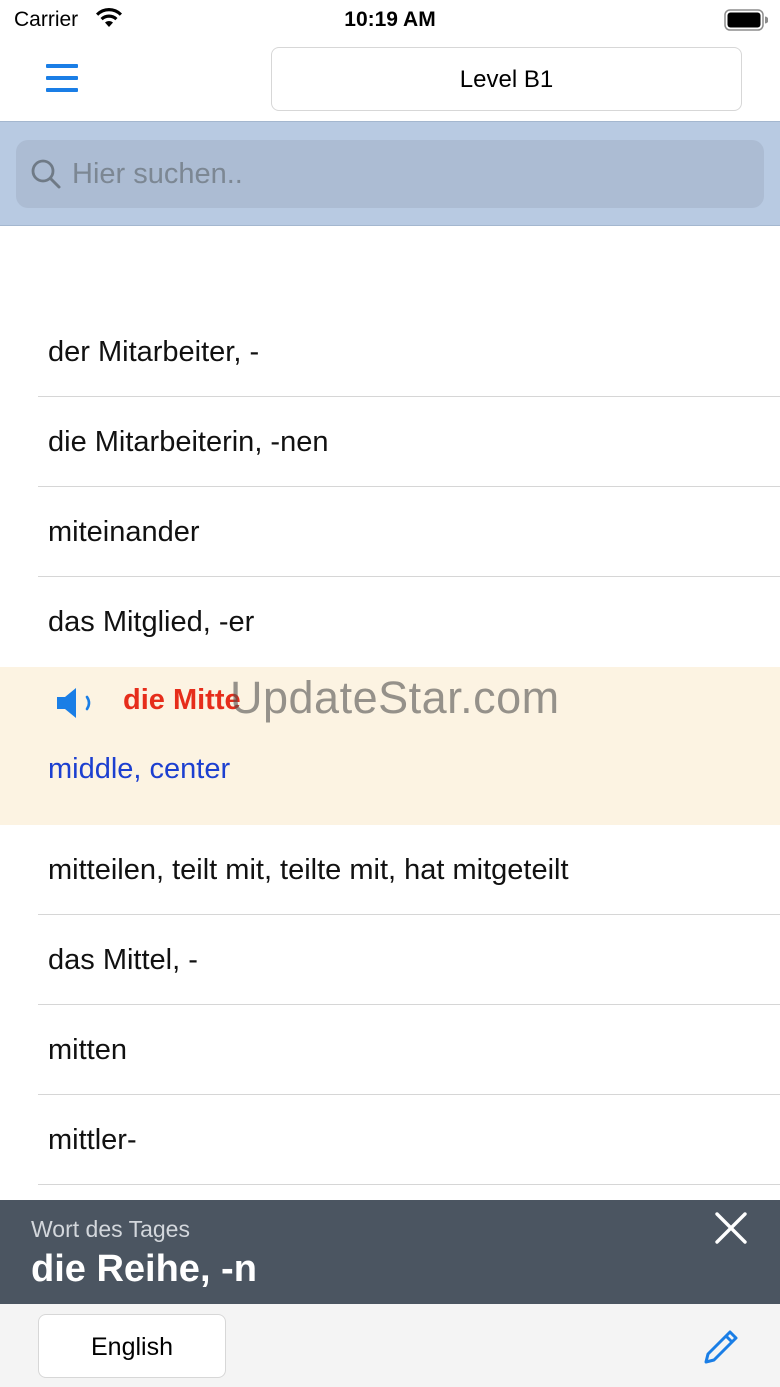 The height and width of the screenshot is (1387, 780). Describe the element at coordinates (390, 622) in the screenshot. I see `list-item: das Mitglied, -er` at that location.